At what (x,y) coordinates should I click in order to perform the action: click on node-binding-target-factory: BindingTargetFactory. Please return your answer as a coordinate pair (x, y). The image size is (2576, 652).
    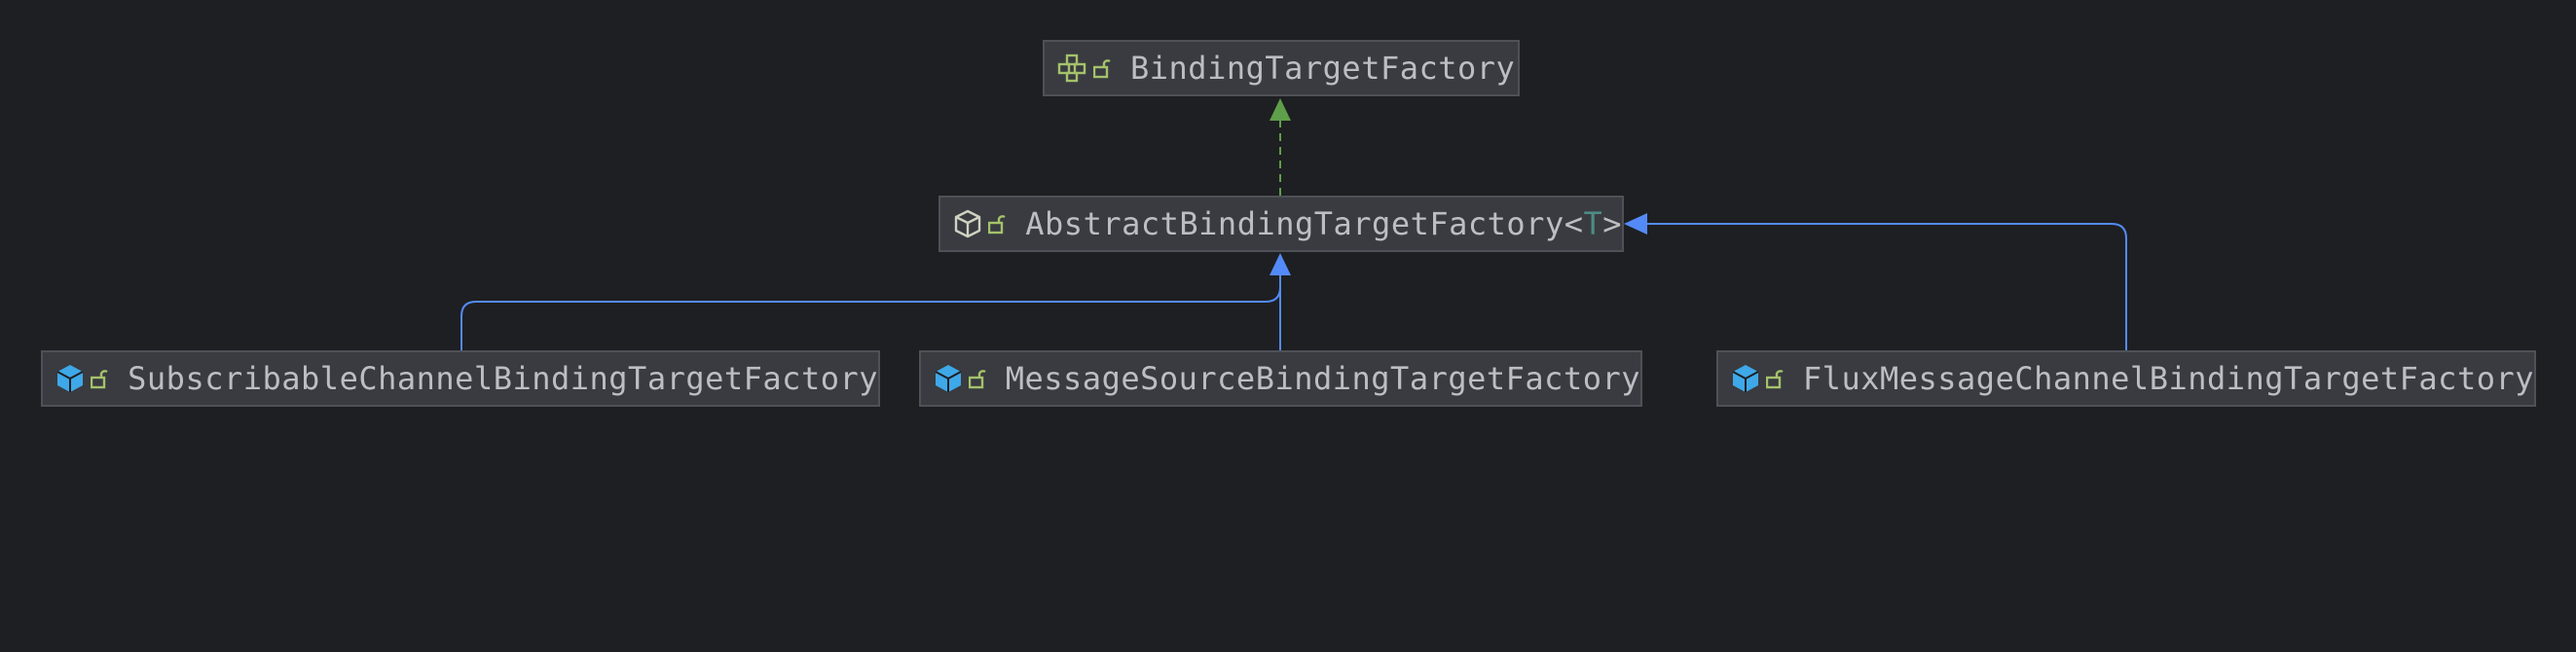
    Looking at the image, I should click on (1281, 68).